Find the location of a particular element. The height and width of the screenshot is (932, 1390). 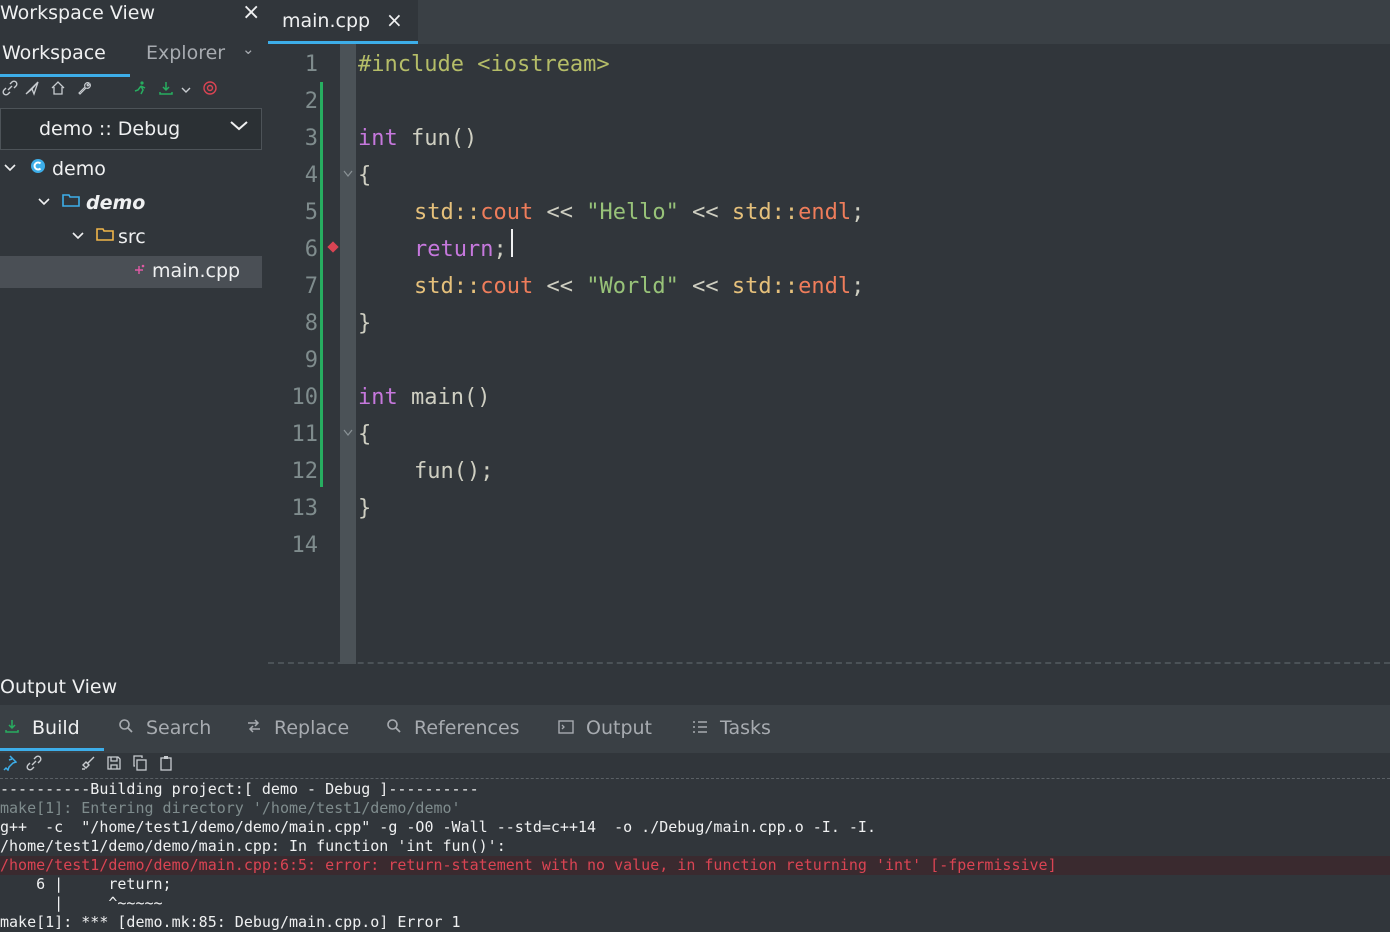

cpp-file-icon is located at coordinates (139, 272).